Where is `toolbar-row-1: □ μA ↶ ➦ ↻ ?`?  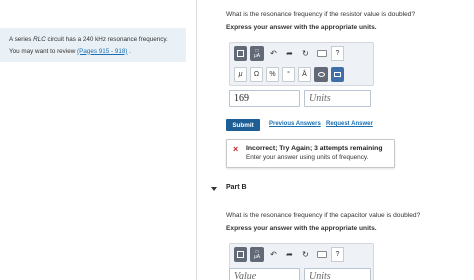 toolbar-row-1: □ μA ↶ ➦ ↻ ? is located at coordinates (290, 53).